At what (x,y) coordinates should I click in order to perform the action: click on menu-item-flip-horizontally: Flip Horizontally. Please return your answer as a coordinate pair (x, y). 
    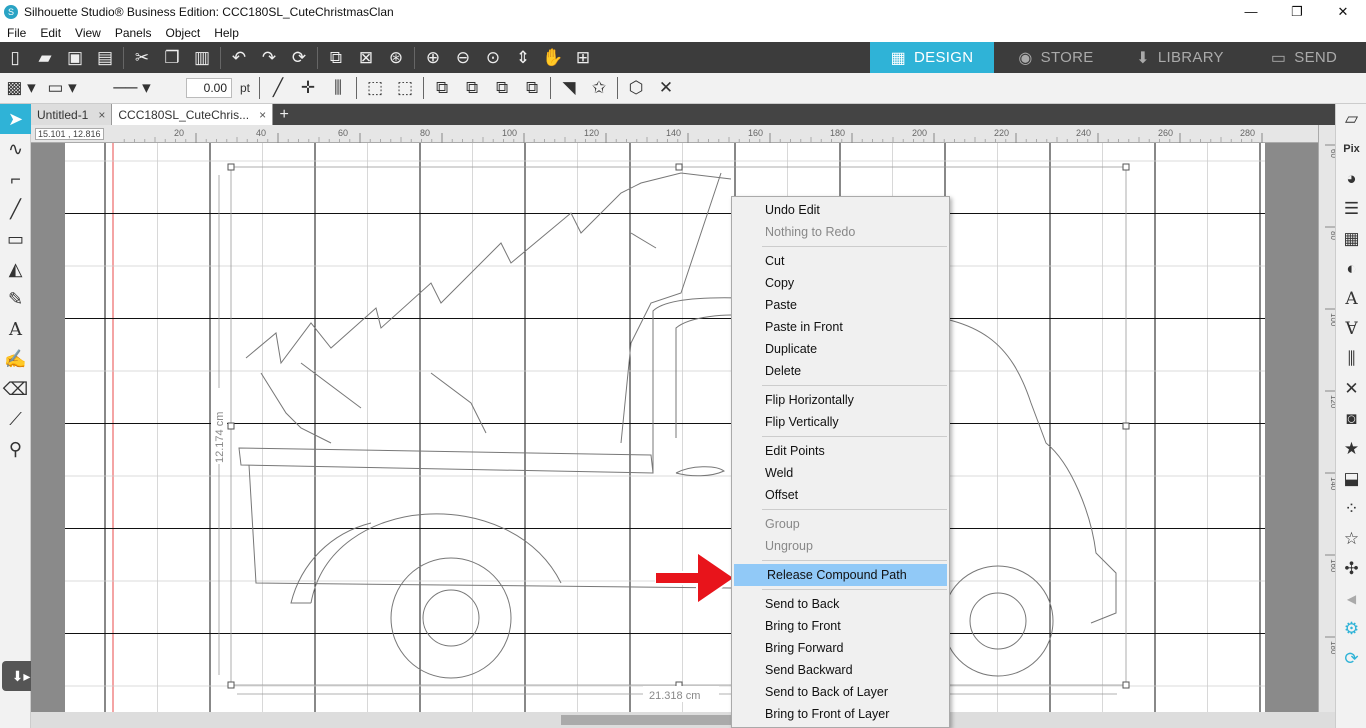
    Looking at the image, I should click on (840, 400).